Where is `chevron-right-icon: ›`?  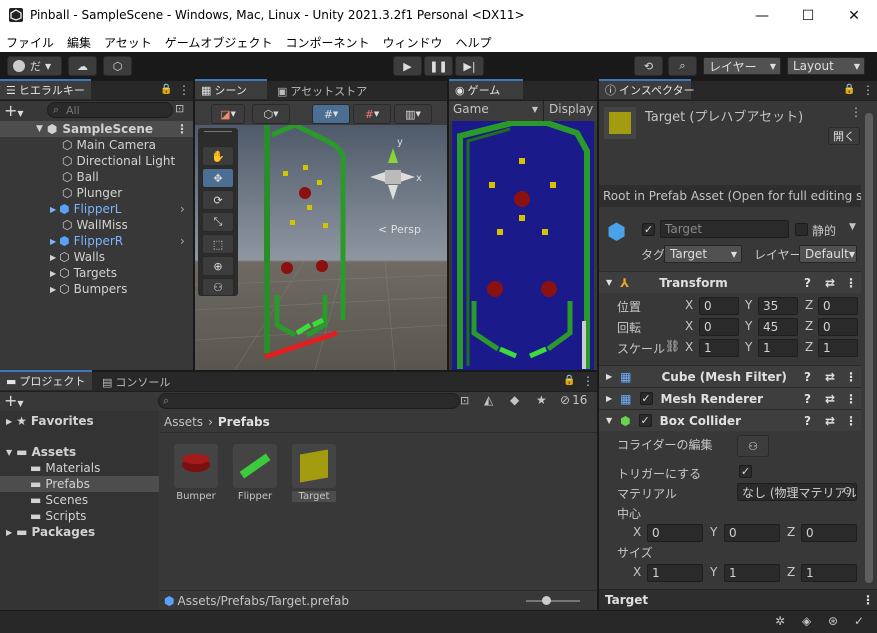 chevron-right-icon: › is located at coordinates (182, 209).